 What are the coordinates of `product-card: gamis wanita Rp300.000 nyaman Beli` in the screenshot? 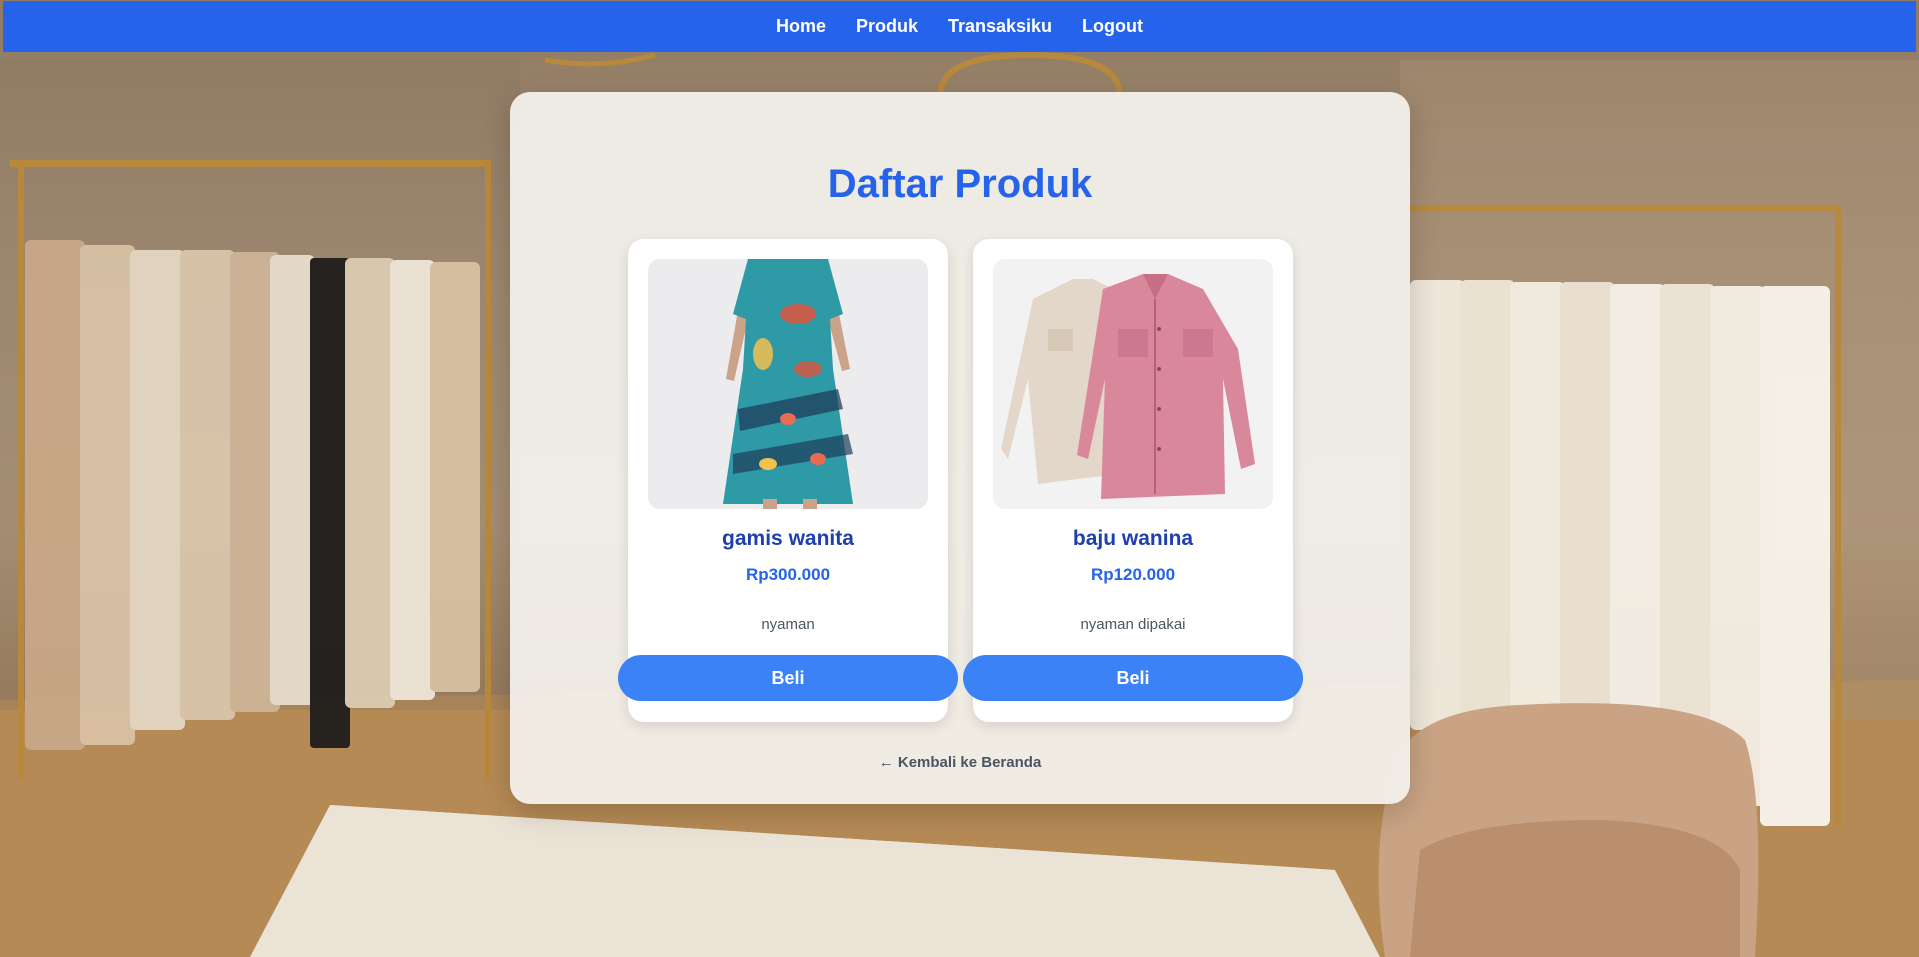 It's located at (788, 480).